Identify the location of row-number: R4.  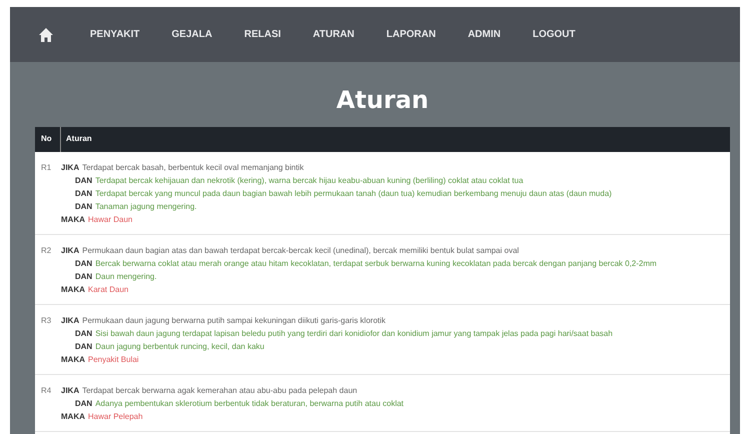
(46, 390).